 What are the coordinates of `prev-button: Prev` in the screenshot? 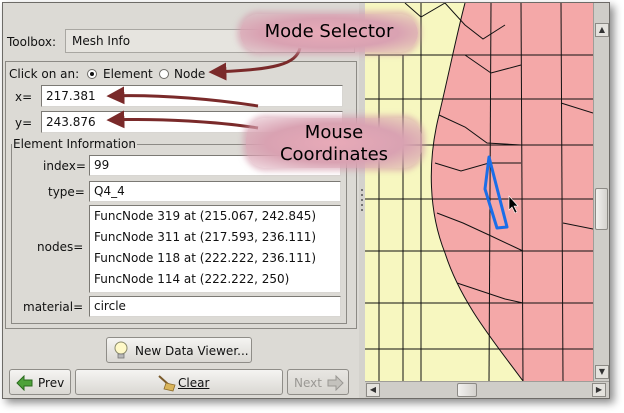 It's located at (40, 382).